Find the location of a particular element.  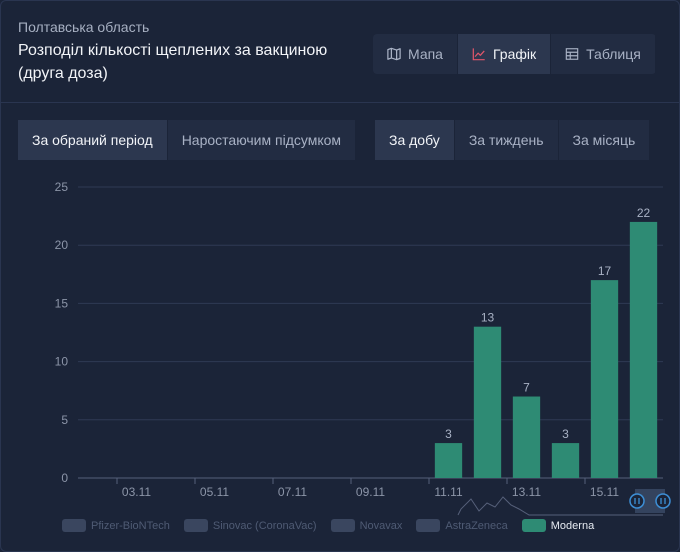

legend-item: Pfizer-BioNTech is located at coordinates (116, 525).